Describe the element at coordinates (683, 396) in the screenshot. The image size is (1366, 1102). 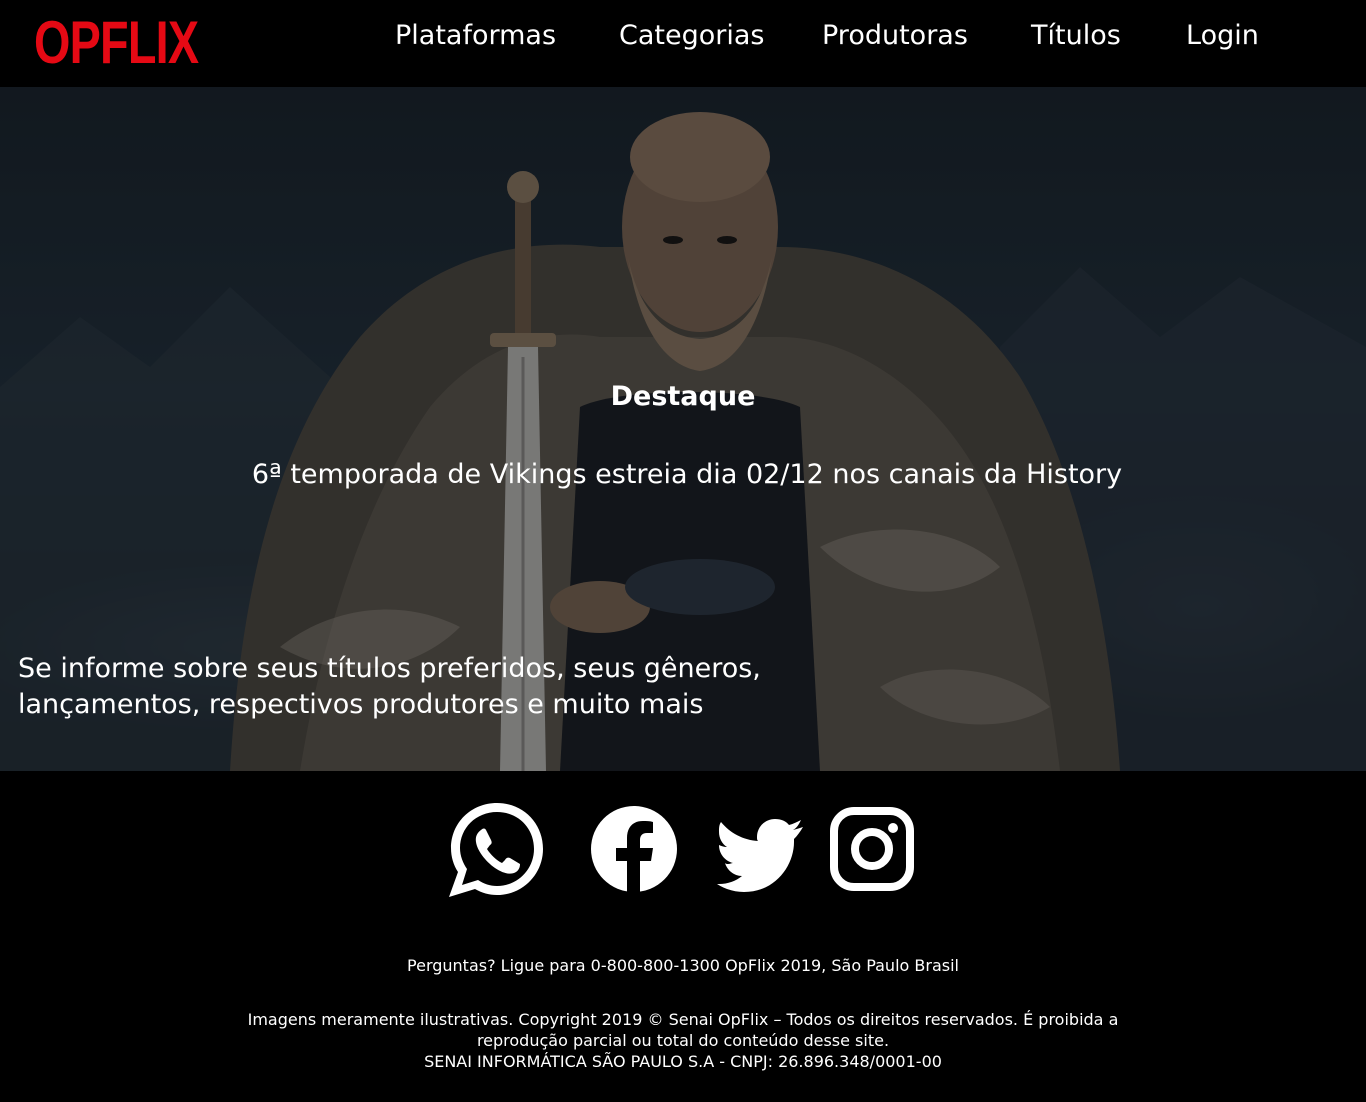
I see `featured-section-title: Destaque` at that location.